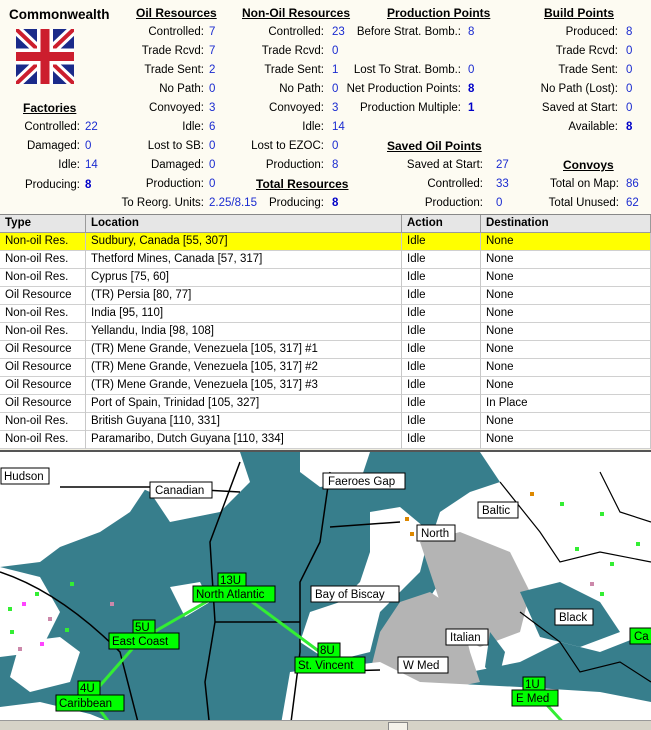  Describe the element at coordinates (398, 726) in the screenshot. I see `scrollbar-thumb` at that location.